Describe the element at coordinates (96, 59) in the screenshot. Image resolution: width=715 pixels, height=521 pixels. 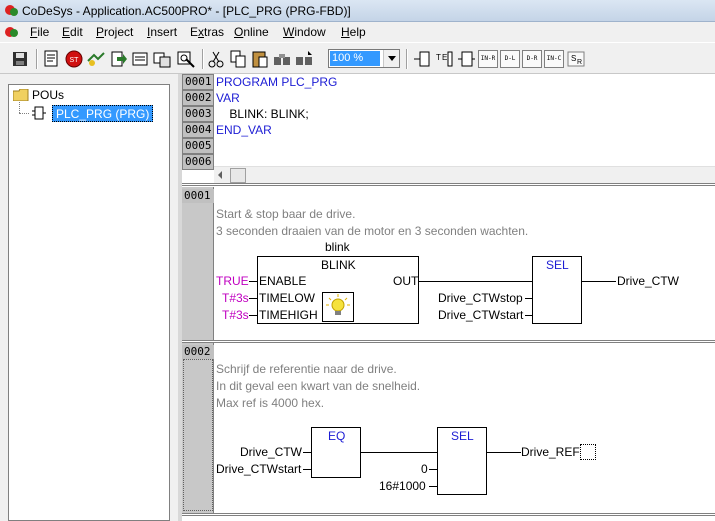
I see `login-icon` at that location.